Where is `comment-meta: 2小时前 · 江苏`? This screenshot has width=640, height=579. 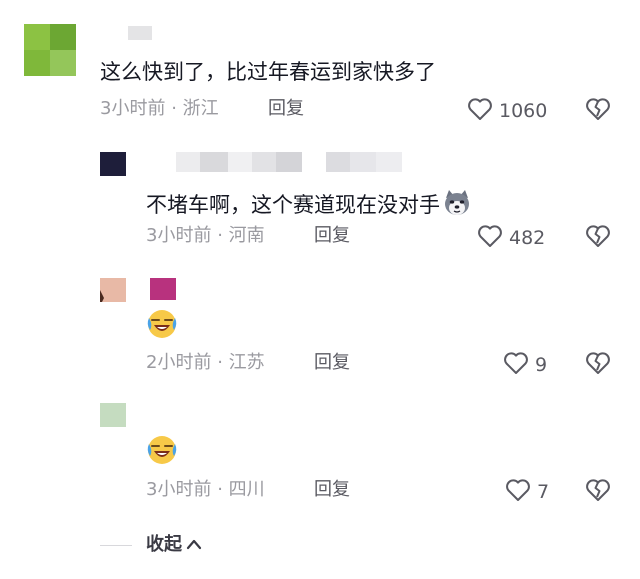 comment-meta: 2小时前 · 江苏 is located at coordinates (205, 363).